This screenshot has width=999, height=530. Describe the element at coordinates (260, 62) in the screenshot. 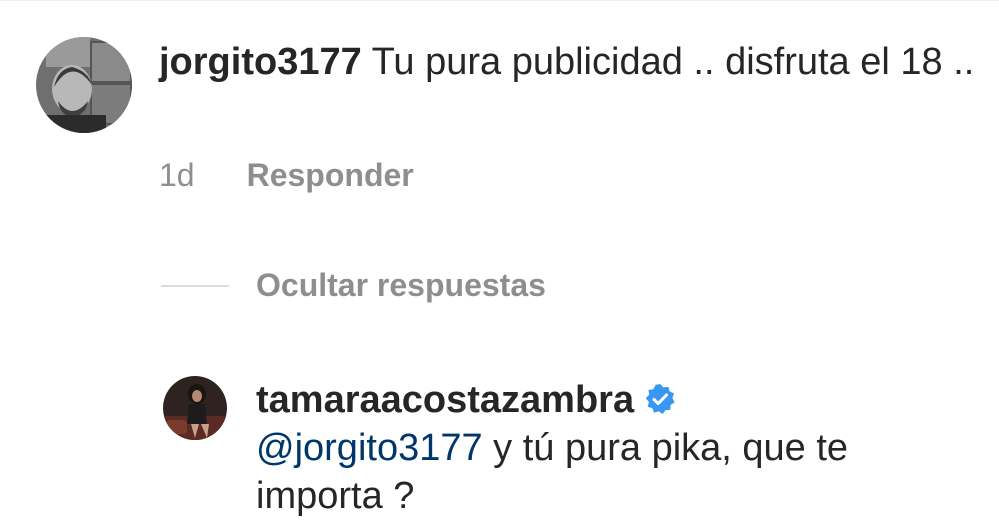

I see `comment-username: jorgito3177` at that location.